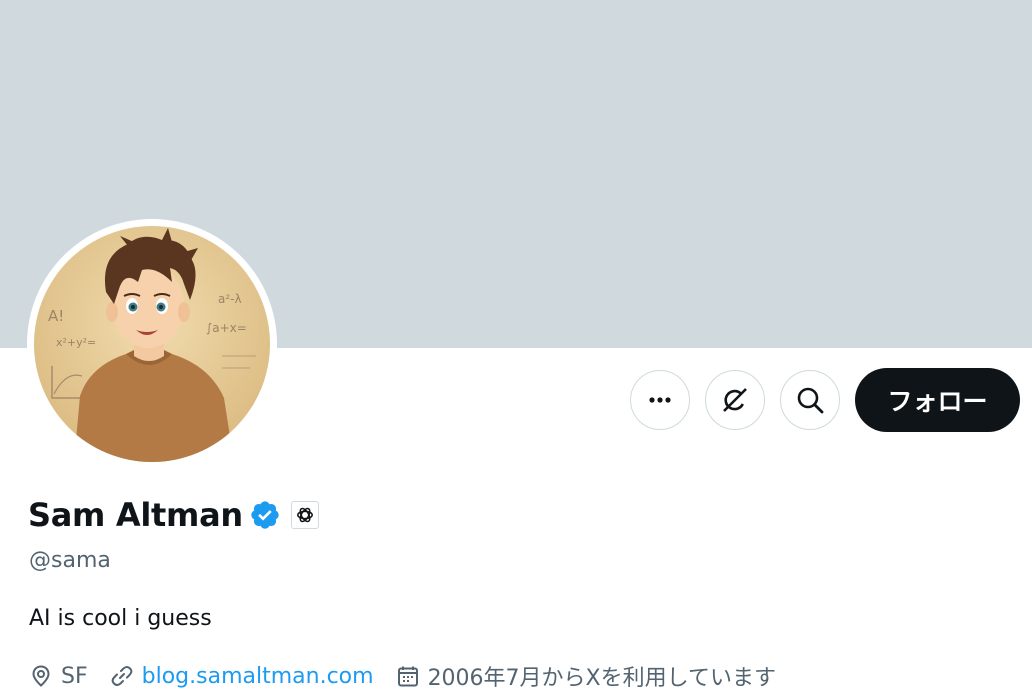 The width and height of the screenshot is (1032, 698). What do you see at coordinates (70, 560) in the screenshot?
I see `handle: @sama` at bounding box center [70, 560].